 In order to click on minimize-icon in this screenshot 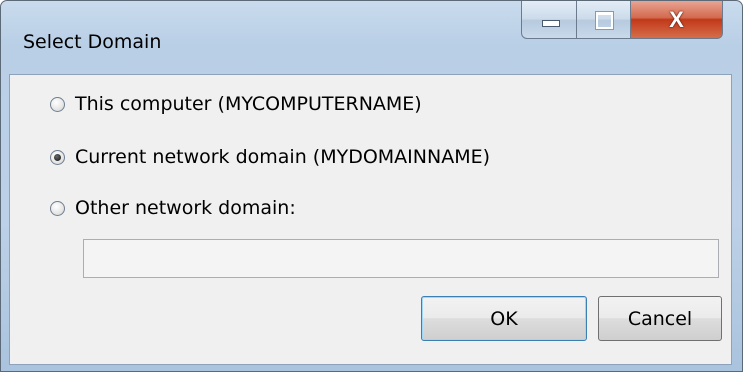, I will do `click(551, 23)`.